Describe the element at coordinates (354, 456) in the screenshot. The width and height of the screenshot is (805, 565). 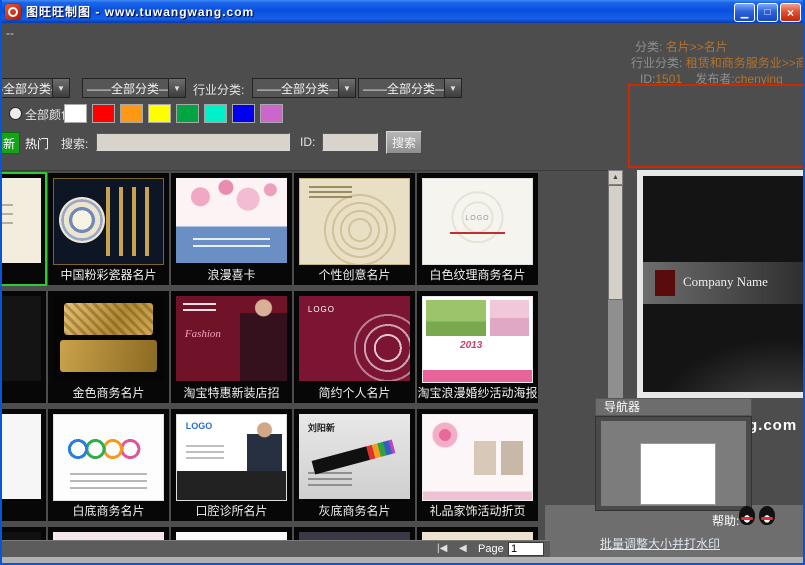
I see `template-thumbnail: 刘阳新` at that location.